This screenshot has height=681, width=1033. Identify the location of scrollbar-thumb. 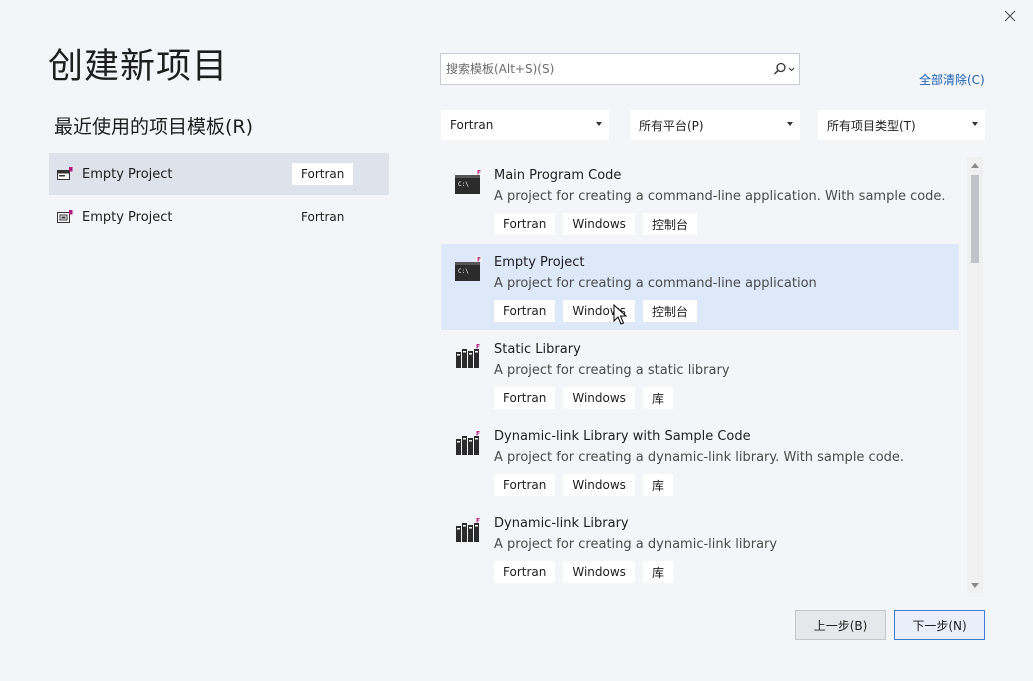
(975, 219).